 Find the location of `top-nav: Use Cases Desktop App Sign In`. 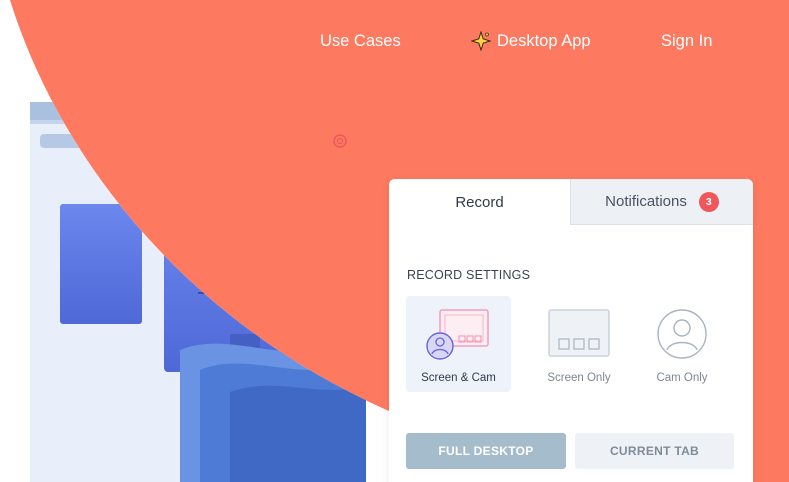

top-nav: Use Cases Desktop App Sign In is located at coordinates (394, 42).